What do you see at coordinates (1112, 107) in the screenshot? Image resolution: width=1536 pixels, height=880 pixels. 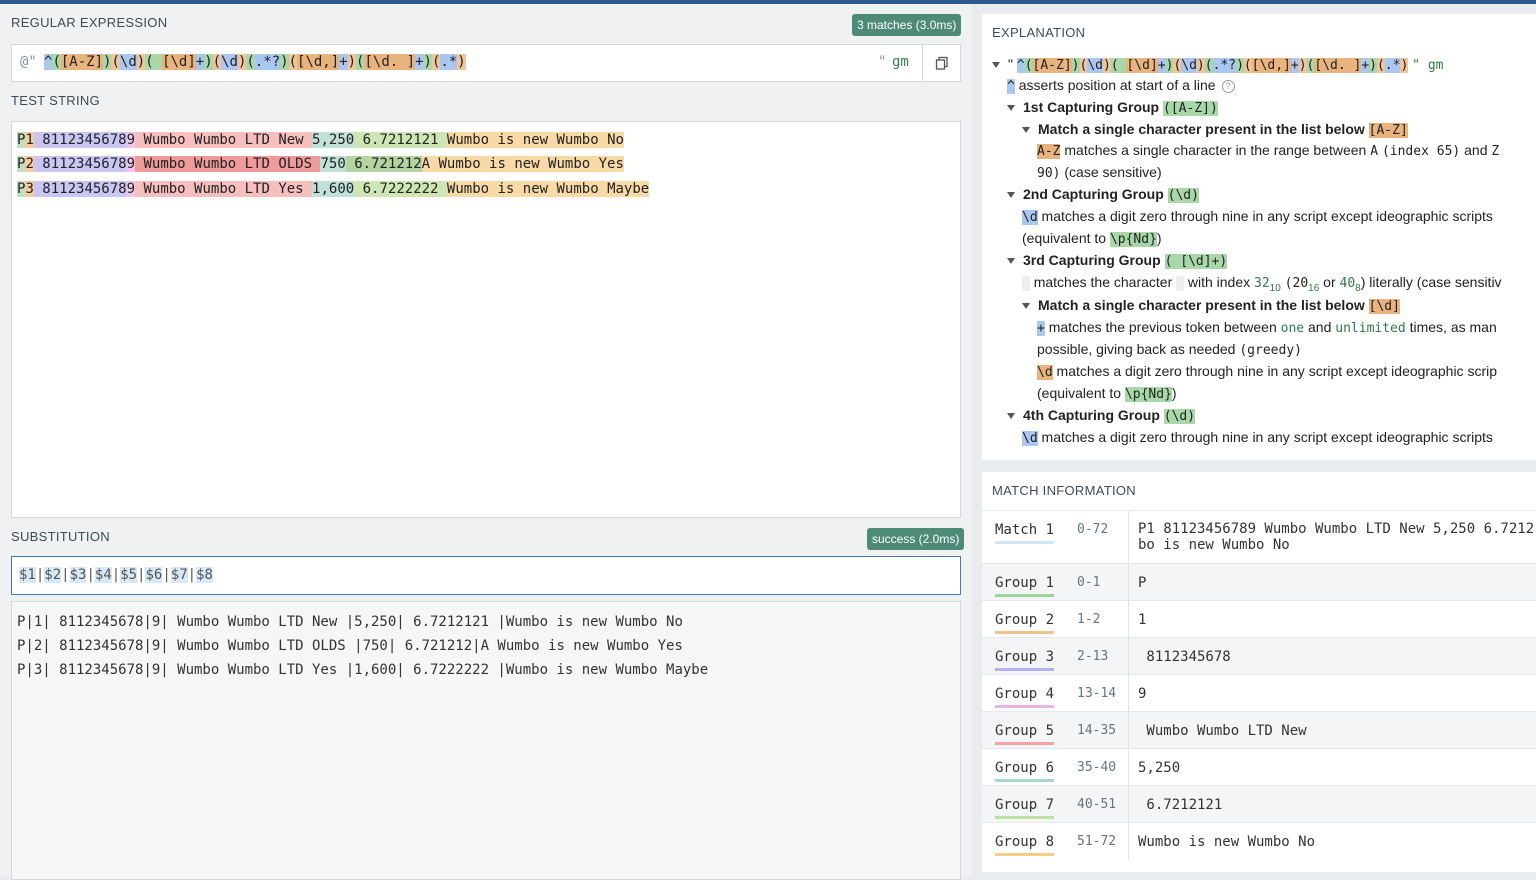 I see `group-1-explanation: 1st Capturing Group ([A-Z])` at bounding box center [1112, 107].